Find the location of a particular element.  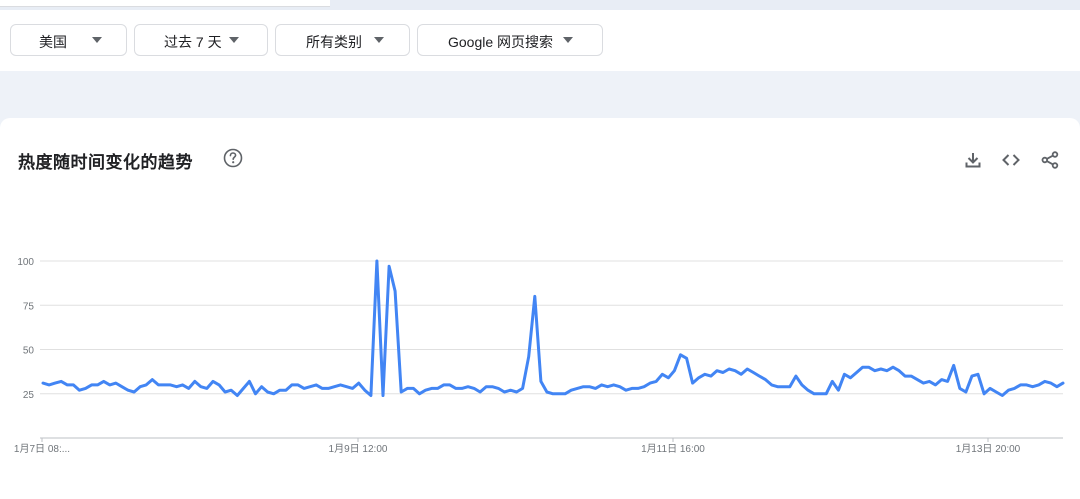

y-tick-label: 50 is located at coordinates (29, 351).